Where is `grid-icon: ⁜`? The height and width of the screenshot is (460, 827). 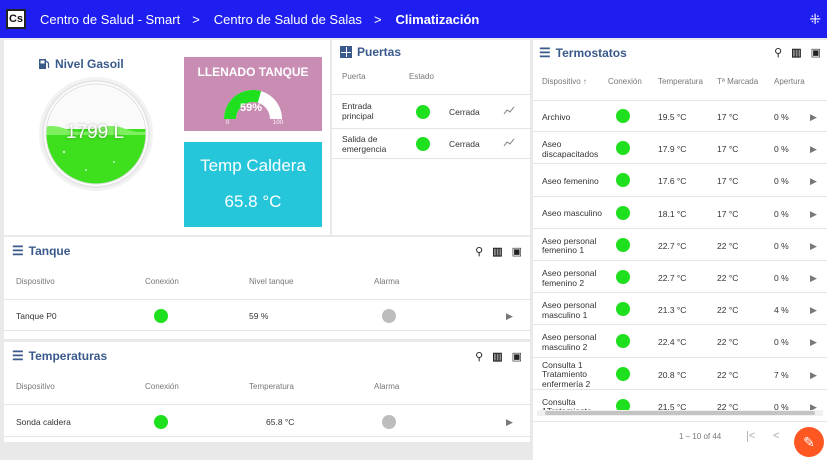 grid-icon: ⁜ is located at coordinates (815, 19).